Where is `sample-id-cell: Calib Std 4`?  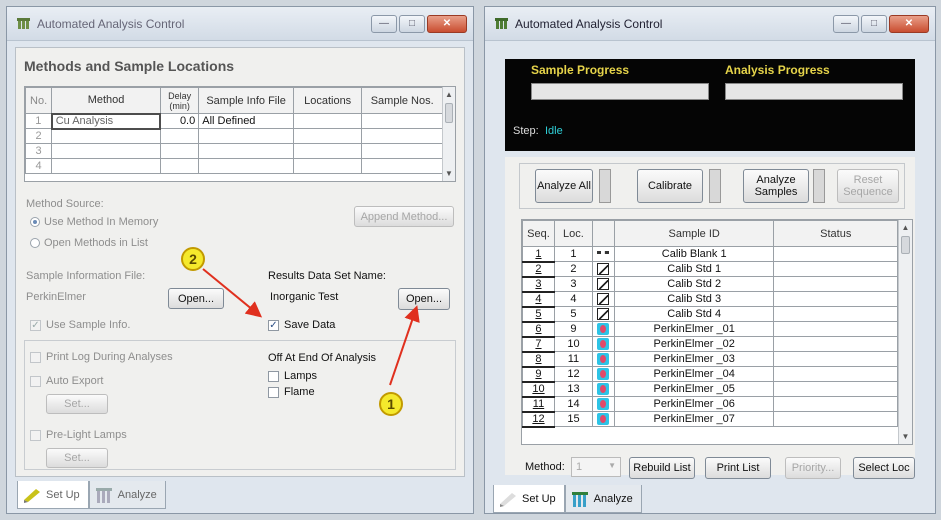
sample-id-cell: Calib Std 4 is located at coordinates (694, 314).